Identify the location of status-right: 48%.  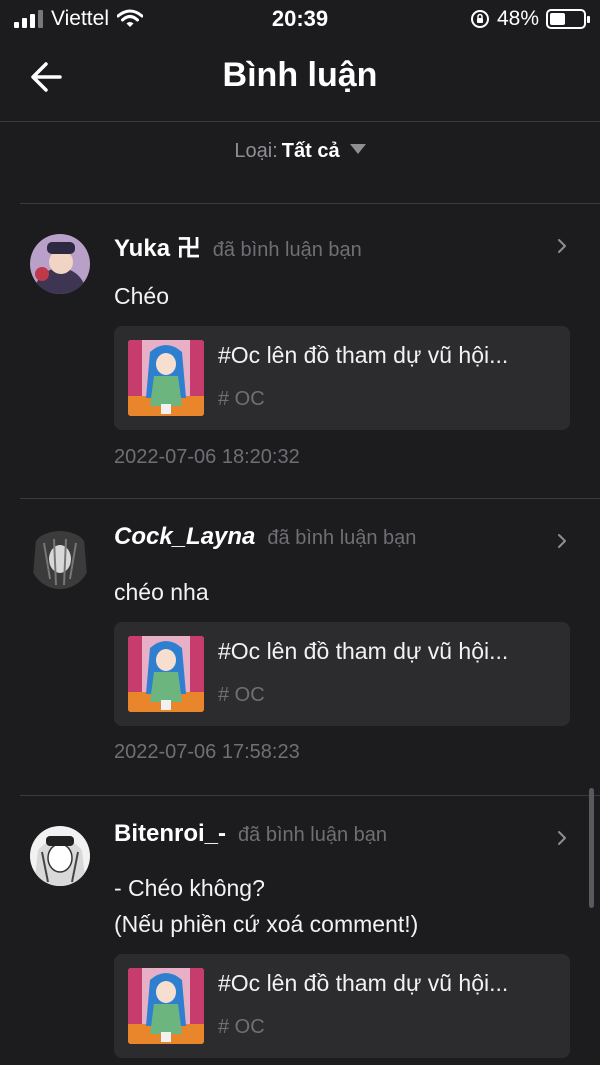
(530, 19).